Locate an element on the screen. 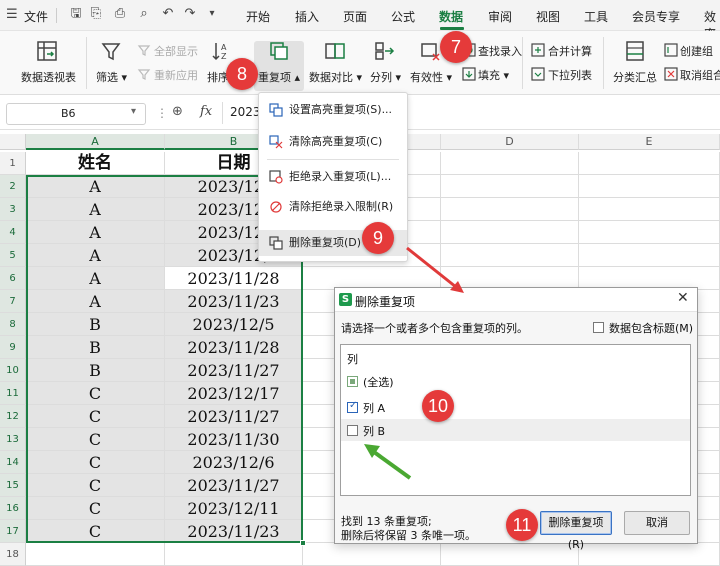  show-all-button: 全部显示 is located at coordinates (176, 51).